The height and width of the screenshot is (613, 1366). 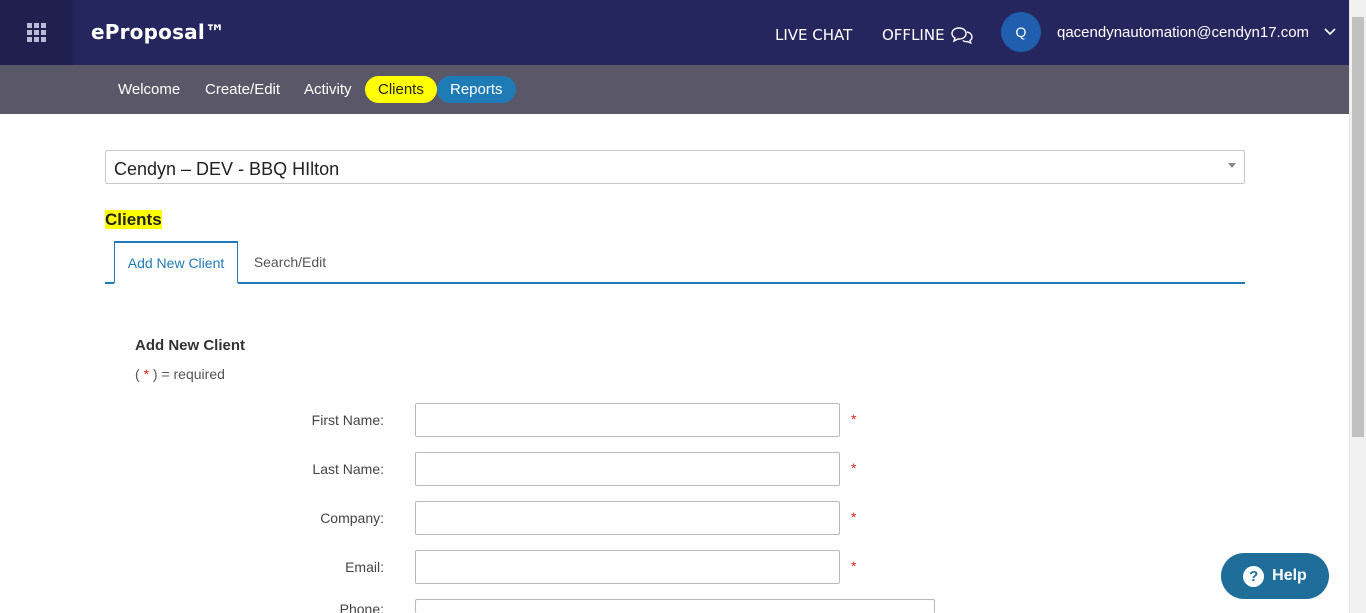 I want to click on phone-label: Phone:, so click(x=361, y=607).